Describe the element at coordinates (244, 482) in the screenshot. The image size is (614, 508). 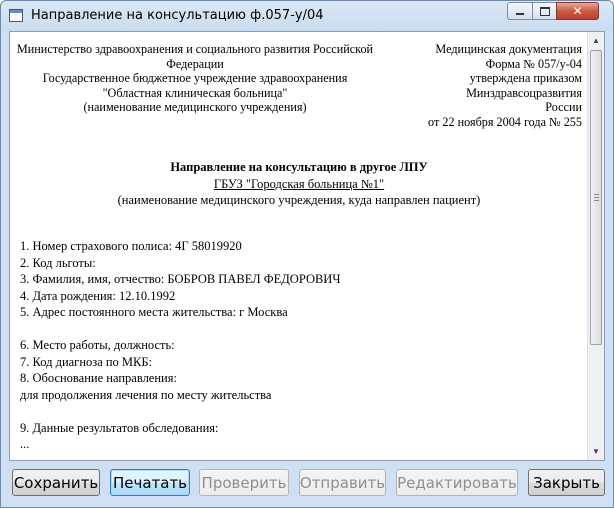
I see `check-button: Проверить` at that location.